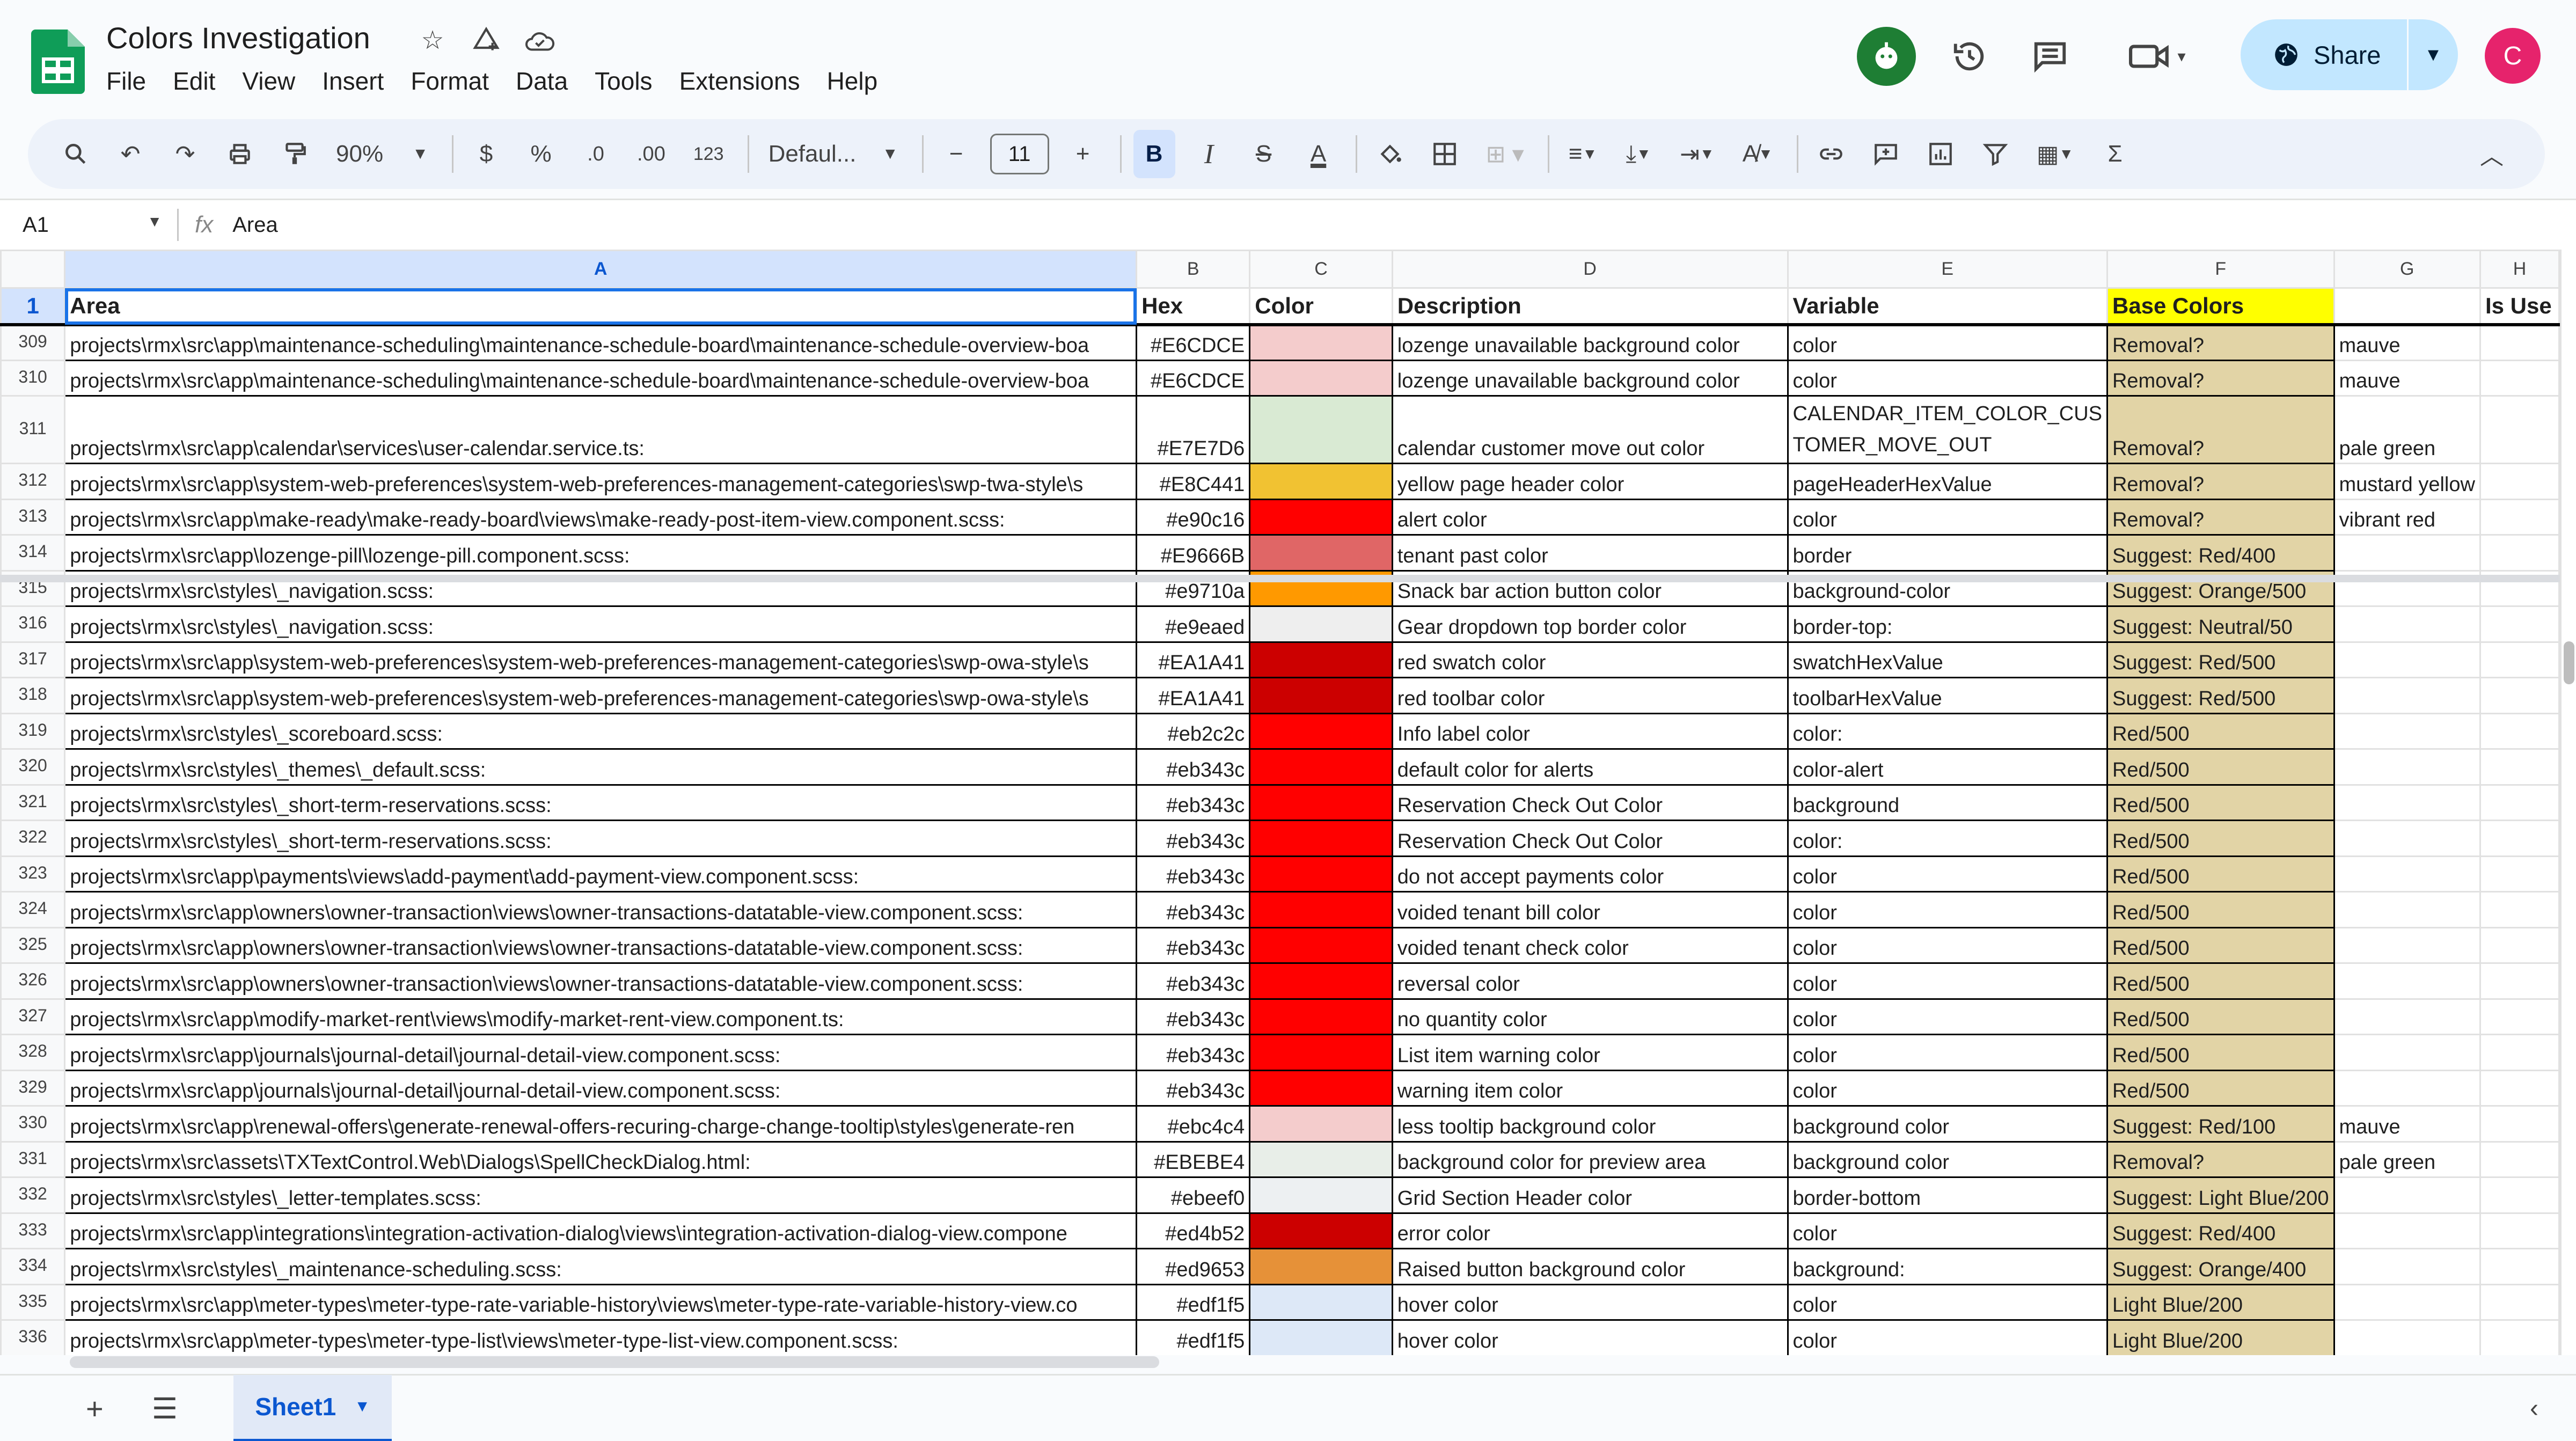  What do you see at coordinates (623, 81) in the screenshot?
I see `menu-tools: Tools` at bounding box center [623, 81].